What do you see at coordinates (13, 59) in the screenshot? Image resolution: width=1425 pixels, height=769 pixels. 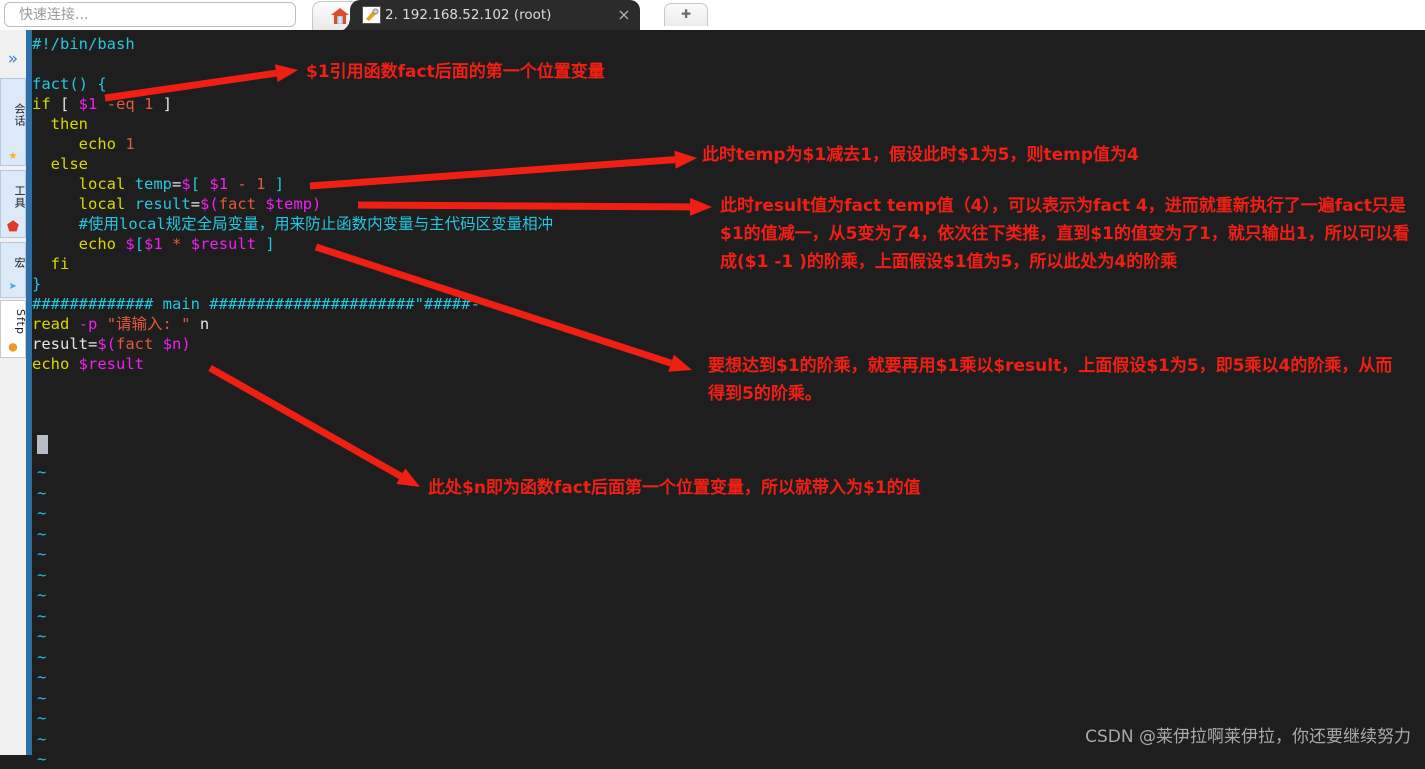 I see `expand-sidebar-icon: »` at bounding box center [13, 59].